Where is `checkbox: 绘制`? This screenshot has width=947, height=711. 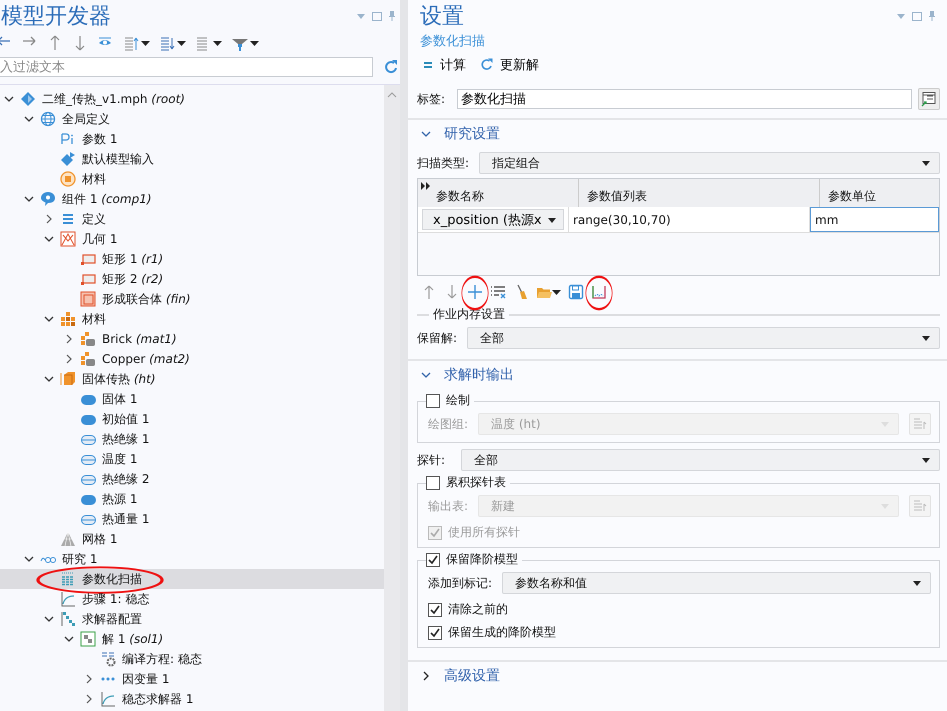
checkbox: 绘制 is located at coordinates (450, 400).